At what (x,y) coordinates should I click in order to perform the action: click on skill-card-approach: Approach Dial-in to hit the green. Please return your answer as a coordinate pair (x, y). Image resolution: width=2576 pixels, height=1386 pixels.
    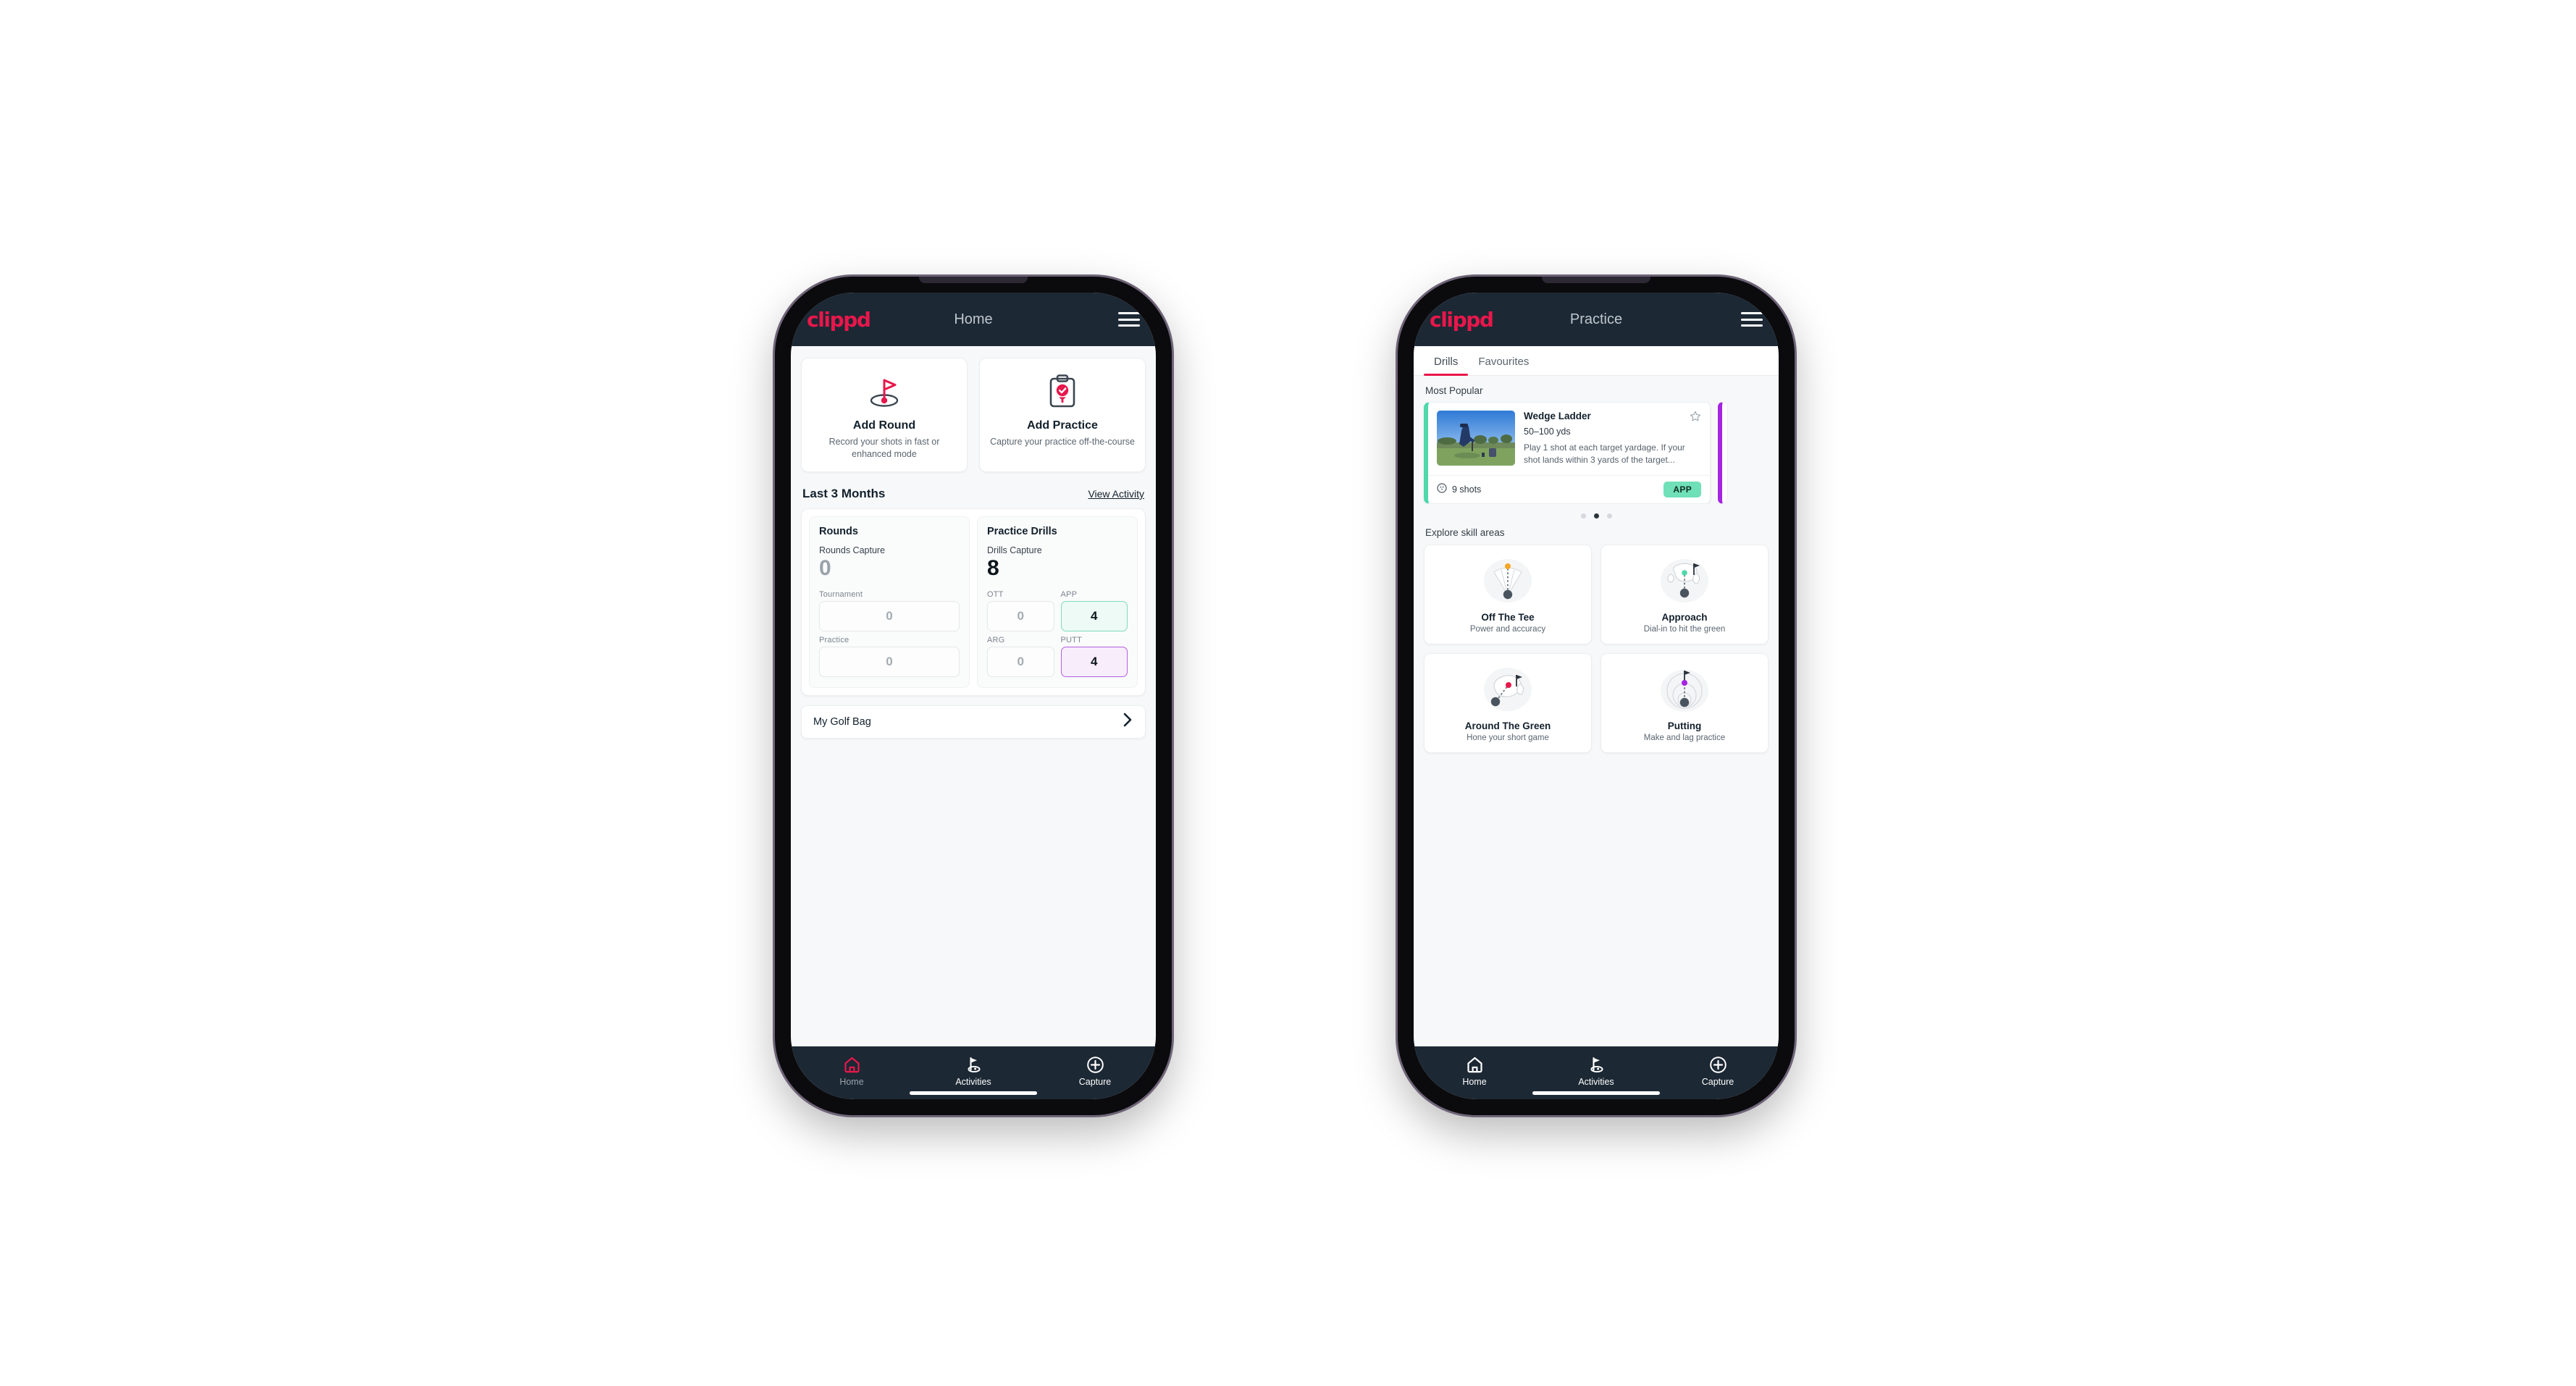
    Looking at the image, I should click on (1684, 595).